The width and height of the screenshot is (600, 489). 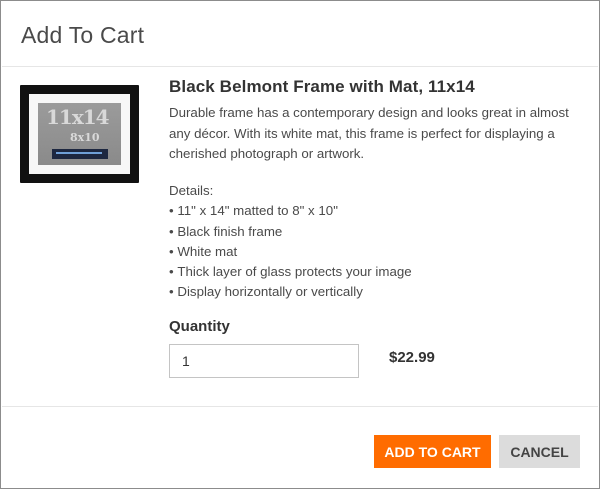 I want to click on product-name: Black Belmont Frame with Mat, 11x14, so click(x=322, y=86).